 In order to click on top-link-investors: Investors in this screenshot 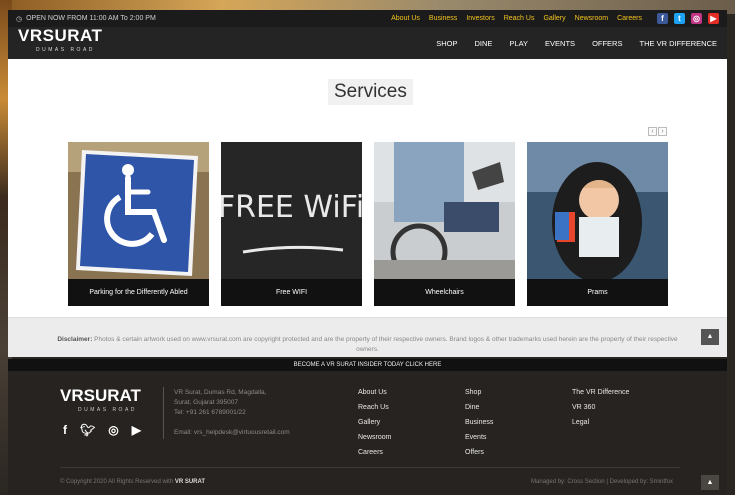, I will do `click(480, 18)`.